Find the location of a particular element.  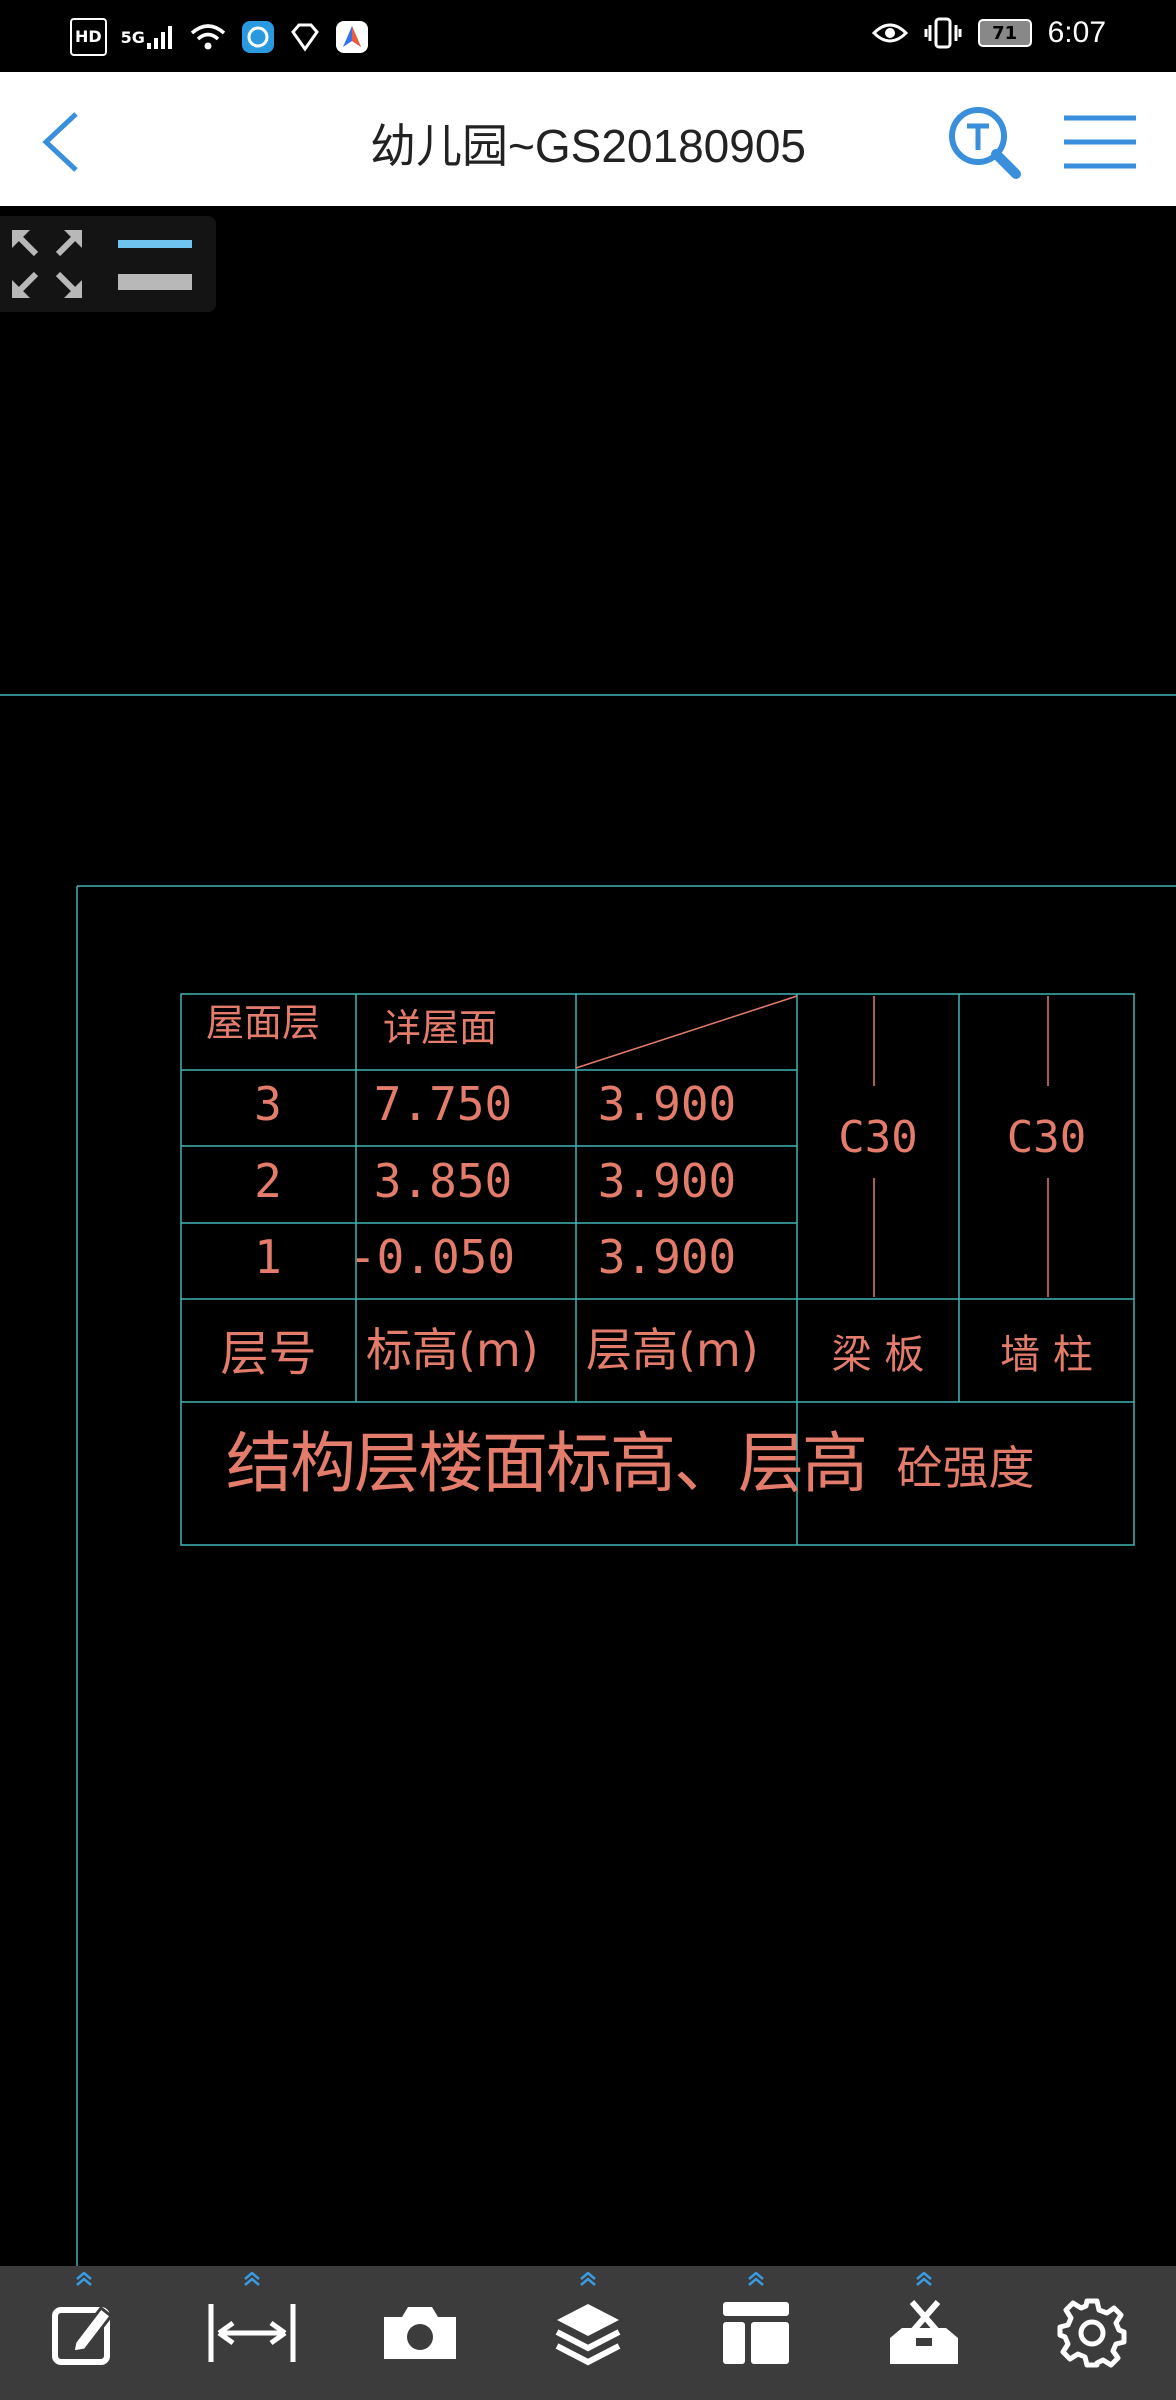

row-1-height: 3.900 is located at coordinates (667, 1257).